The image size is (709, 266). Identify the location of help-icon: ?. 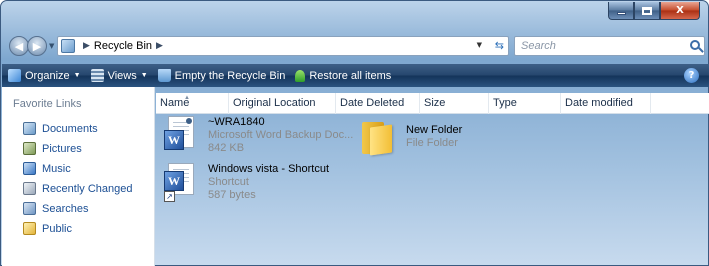
(691, 75).